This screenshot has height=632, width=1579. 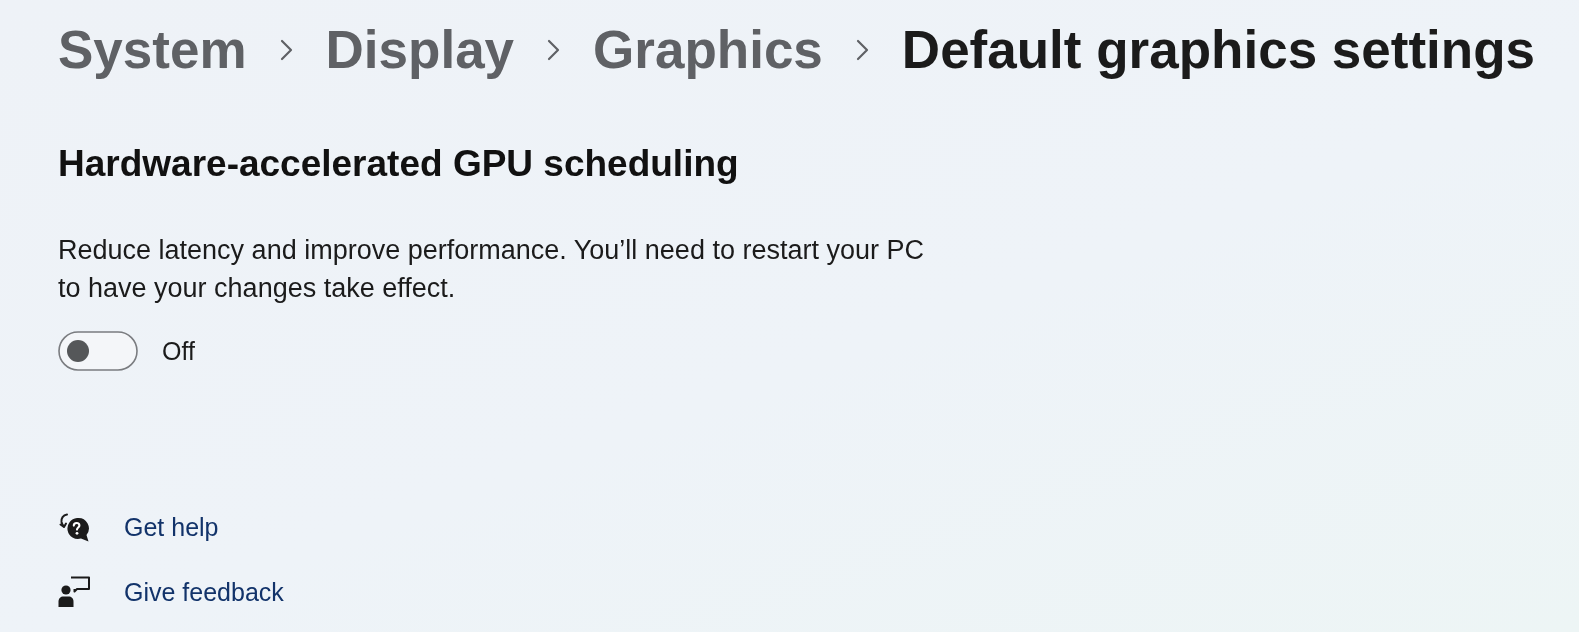 I want to click on setting-heading: Hardware-accelerated GPU scheduling, so click(x=398, y=164).